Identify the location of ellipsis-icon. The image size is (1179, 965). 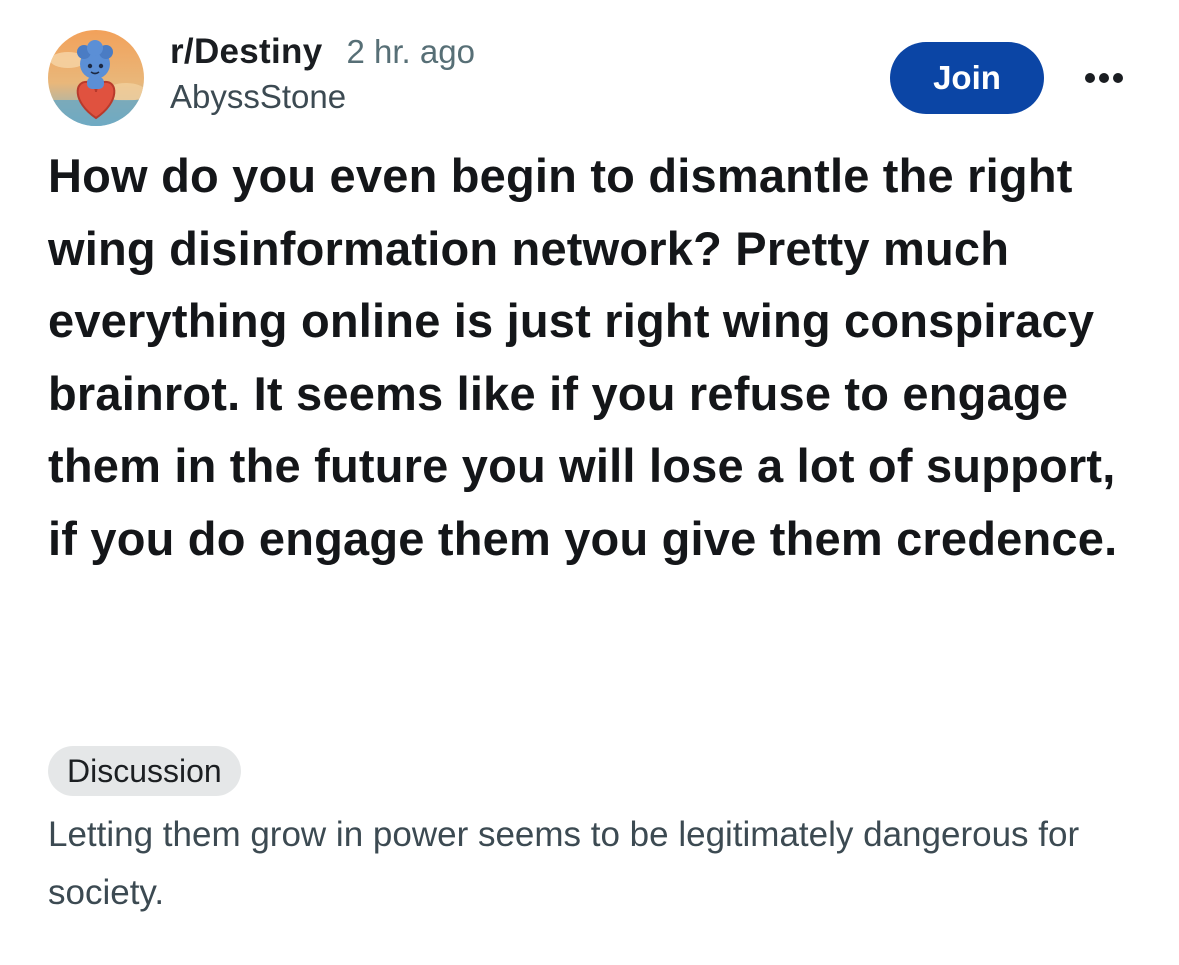
(1104, 78).